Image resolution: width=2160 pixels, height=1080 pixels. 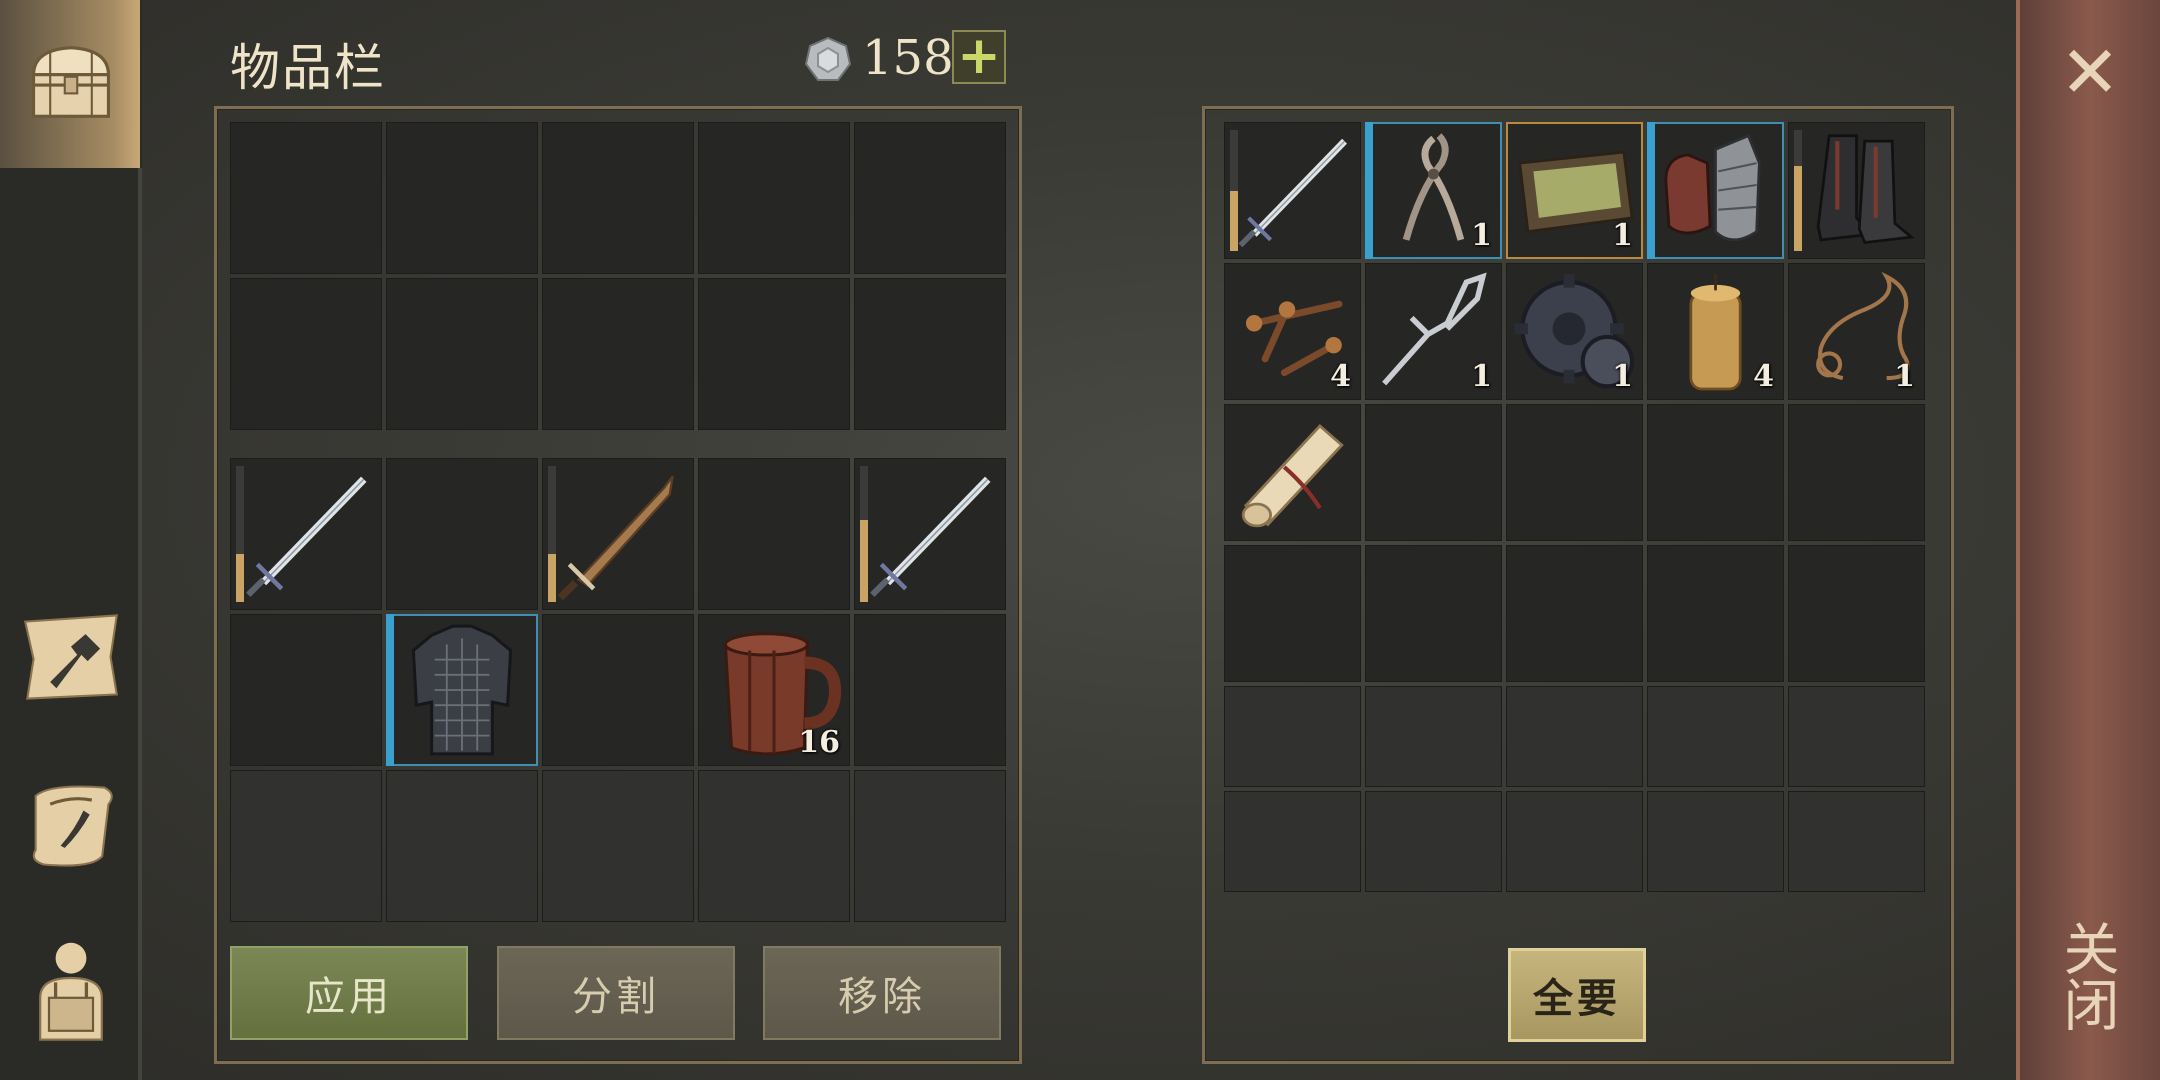 What do you see at coordinates (308, 68) in the screenshot?
I see `page-title: 物品栏` at bounding box center [308, 68].